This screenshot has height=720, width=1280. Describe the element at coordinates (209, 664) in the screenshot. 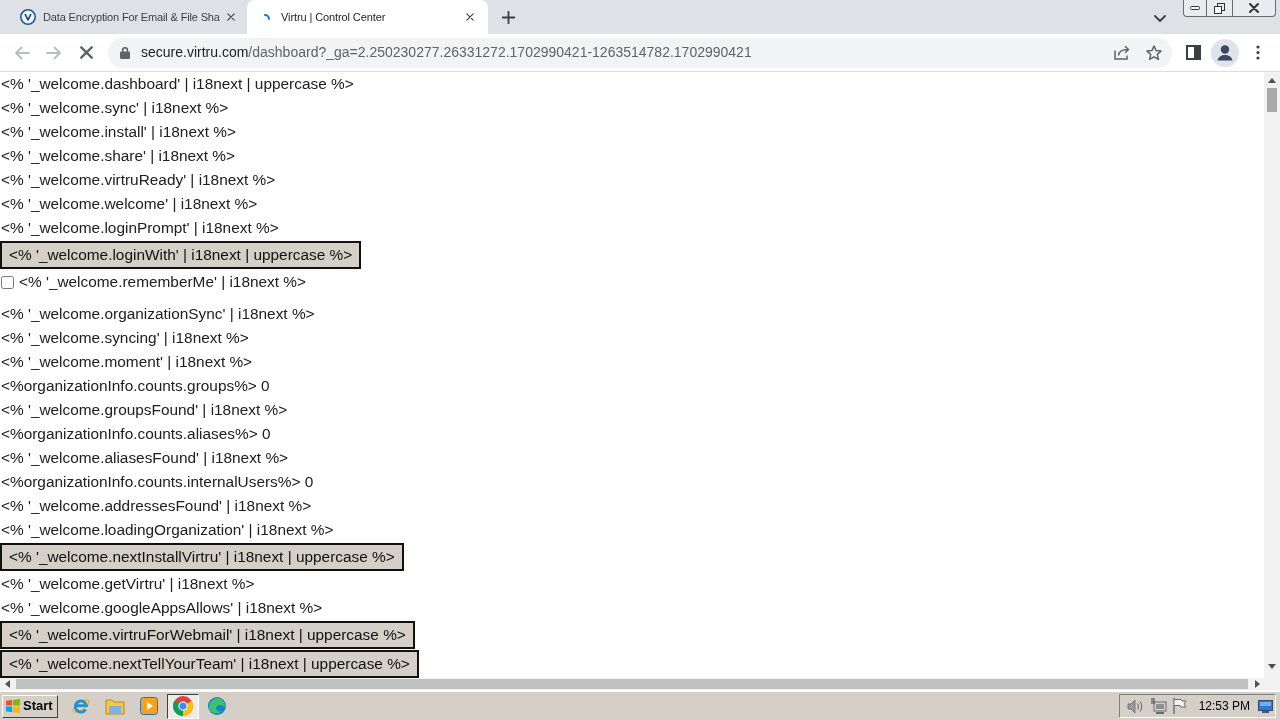

I see `template-button: <% '_welcome.nextTellYourTeam' | i18next | uppercase %>` at that location.